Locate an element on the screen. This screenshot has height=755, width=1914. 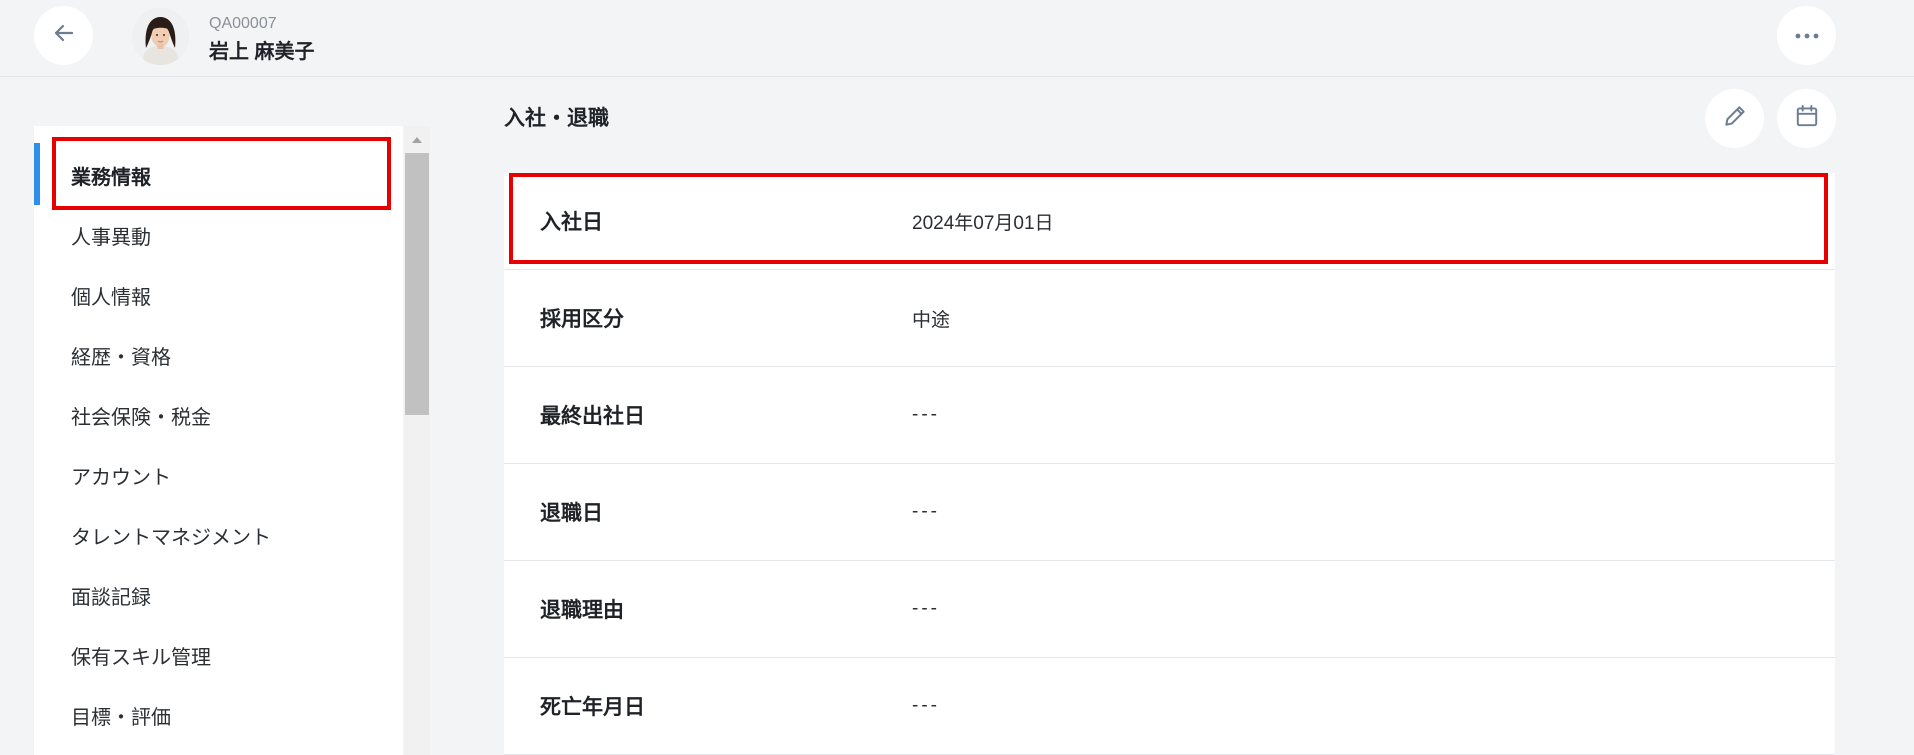
table-row: 退職日 --- is located at coordinates (1169, 512).